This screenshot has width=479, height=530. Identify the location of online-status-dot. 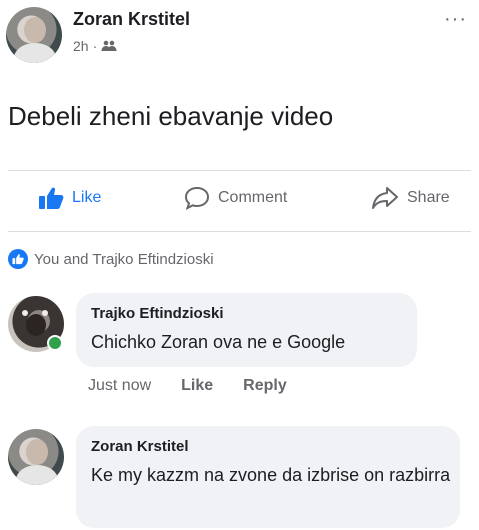
(55, 343).